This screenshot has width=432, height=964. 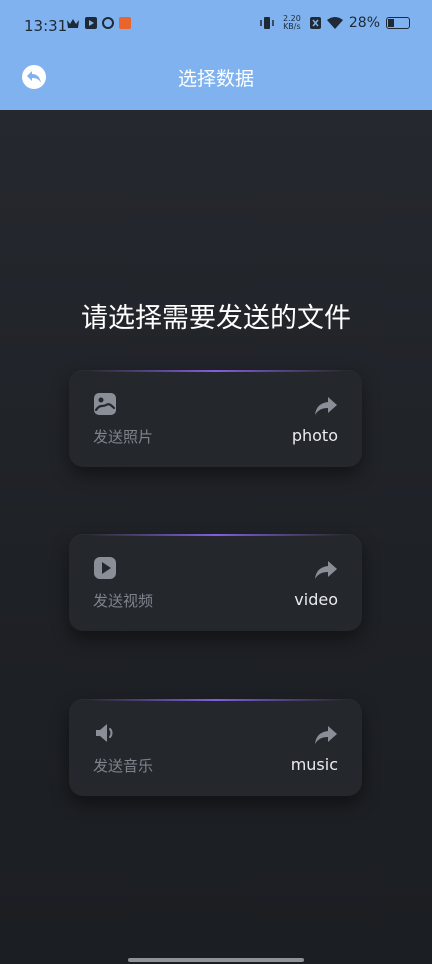 I want to click on page-header-title: 选择数据, so click(x=215, y=79).